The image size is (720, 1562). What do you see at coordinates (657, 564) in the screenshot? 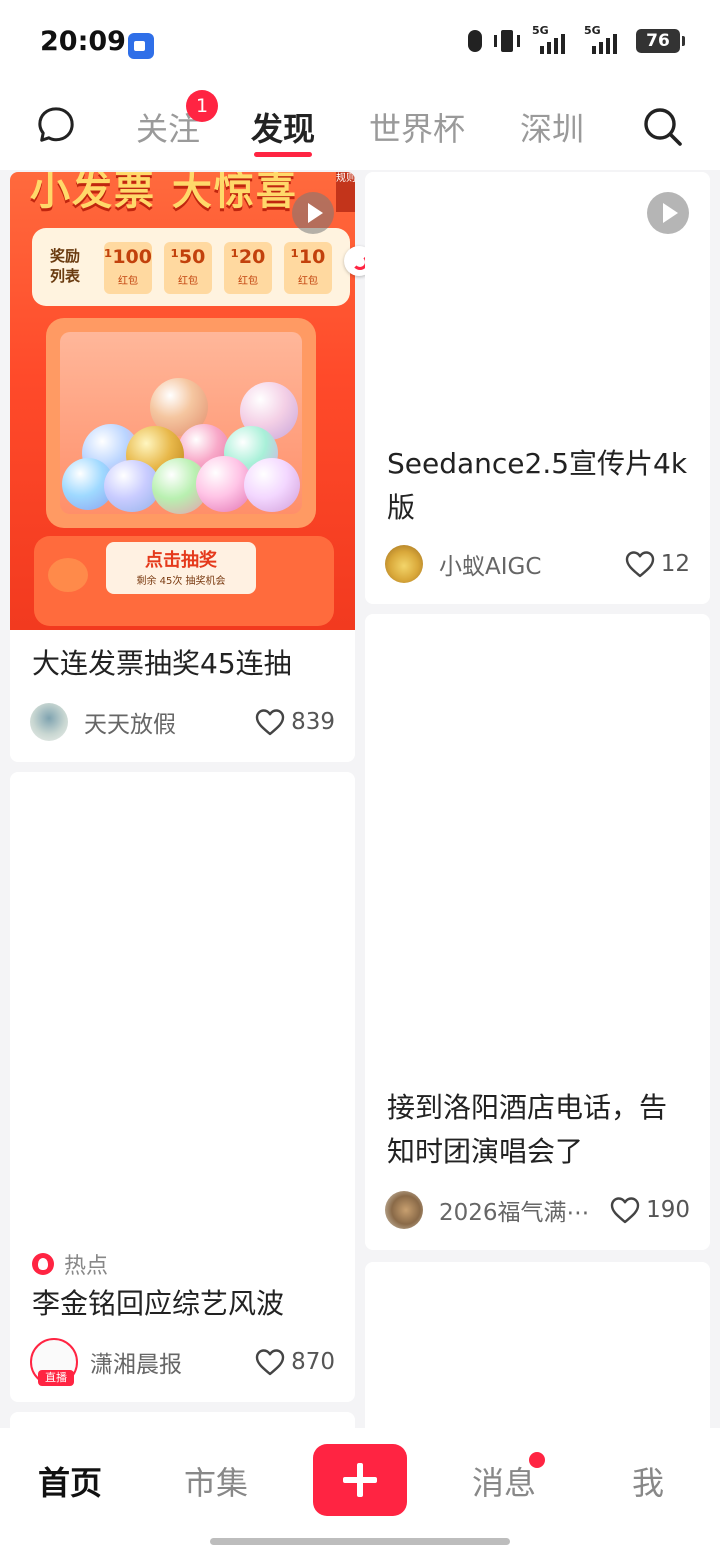
I see `like-button: 12` at bounding box center [657, 564].